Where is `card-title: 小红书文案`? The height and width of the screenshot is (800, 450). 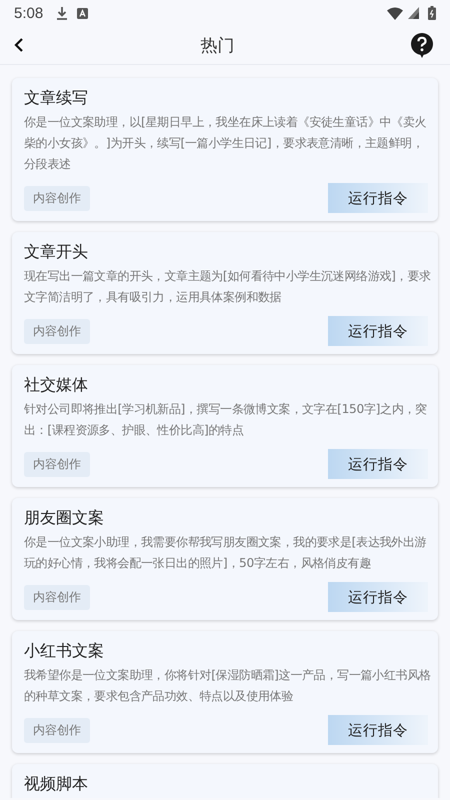
card-title: 小红书文案 is located at coordinates (64, 651).